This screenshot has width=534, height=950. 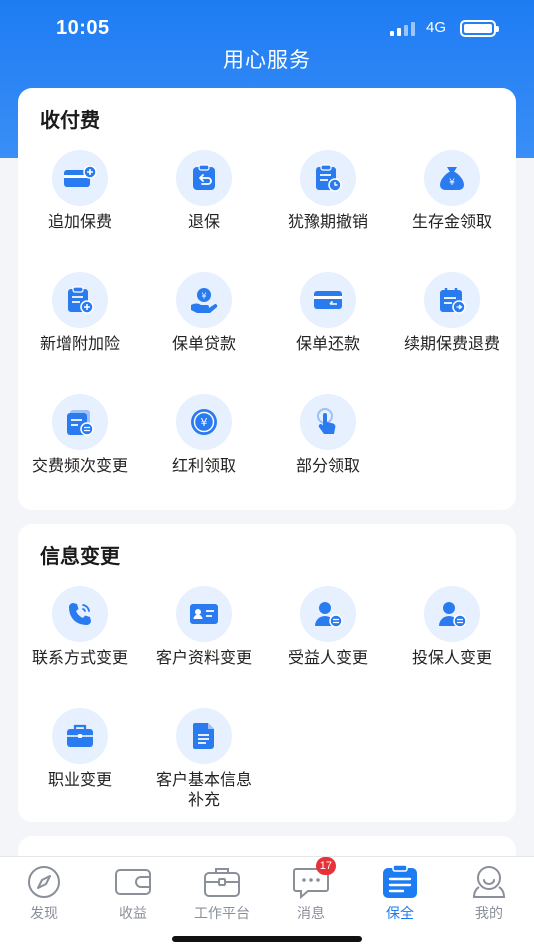 I want to click on item-survival-benefit: ¥ 生存金领取, so click(x=452, y=191).